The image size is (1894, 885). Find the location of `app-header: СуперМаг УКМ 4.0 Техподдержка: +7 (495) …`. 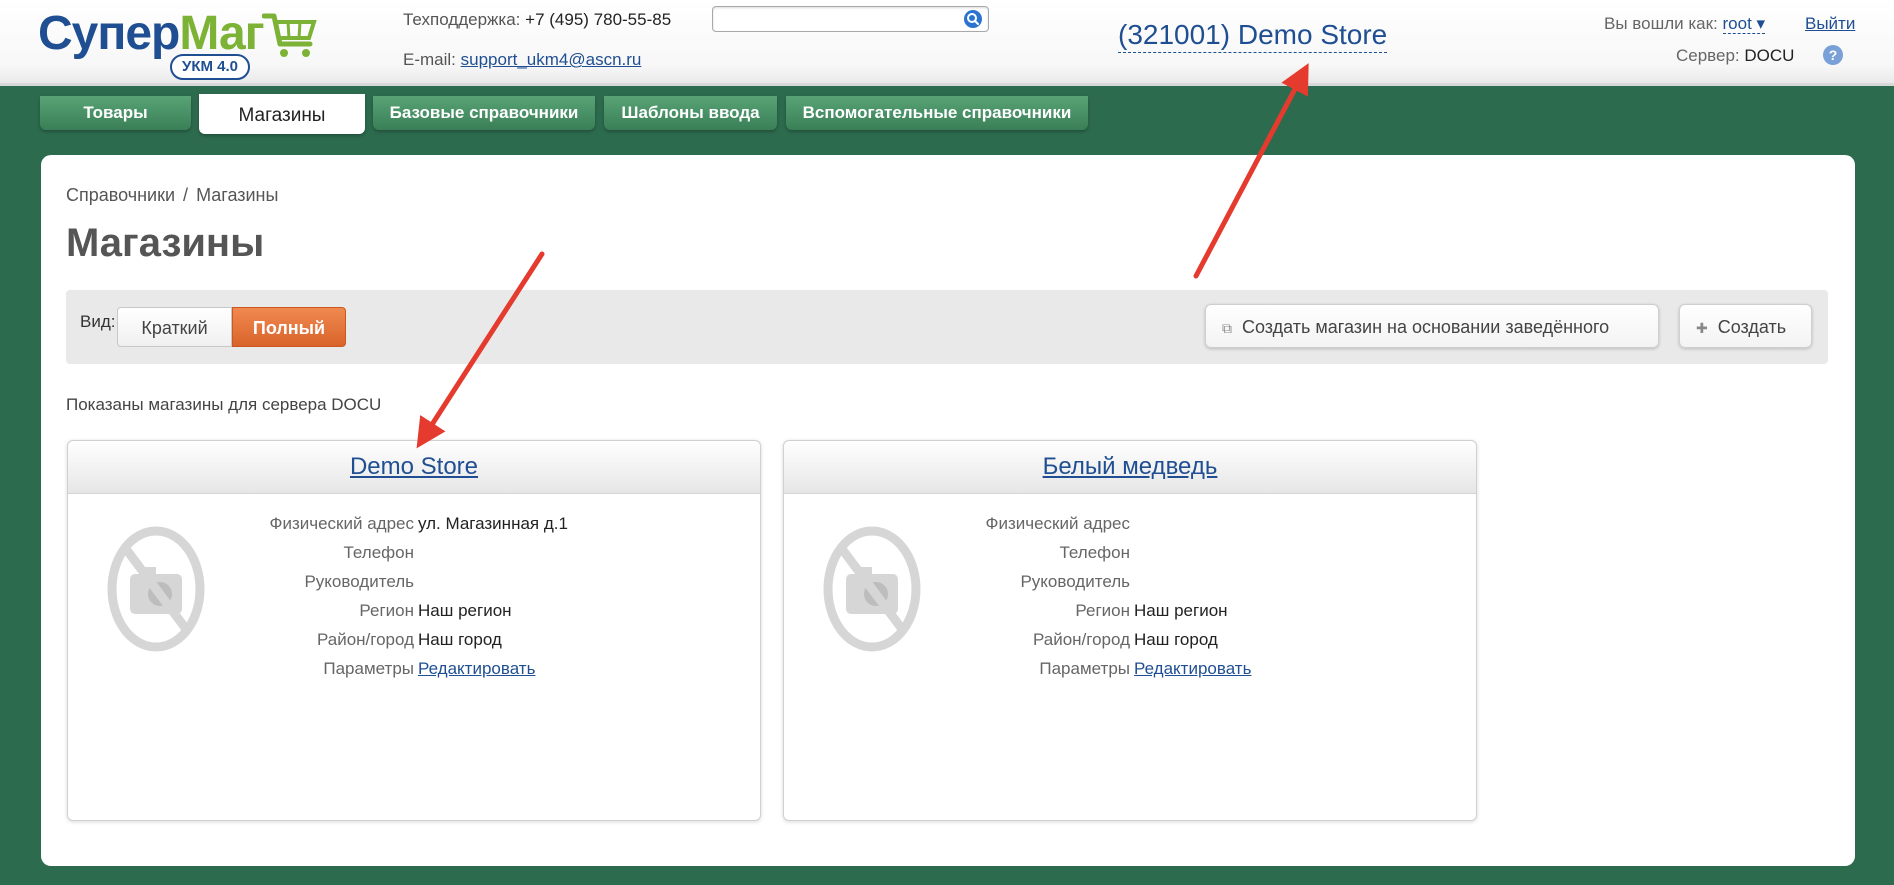

app-header: СуперМаг УКМ 4.0 Техподдержка: +7 (495) … is located at coordinates (947, 43).